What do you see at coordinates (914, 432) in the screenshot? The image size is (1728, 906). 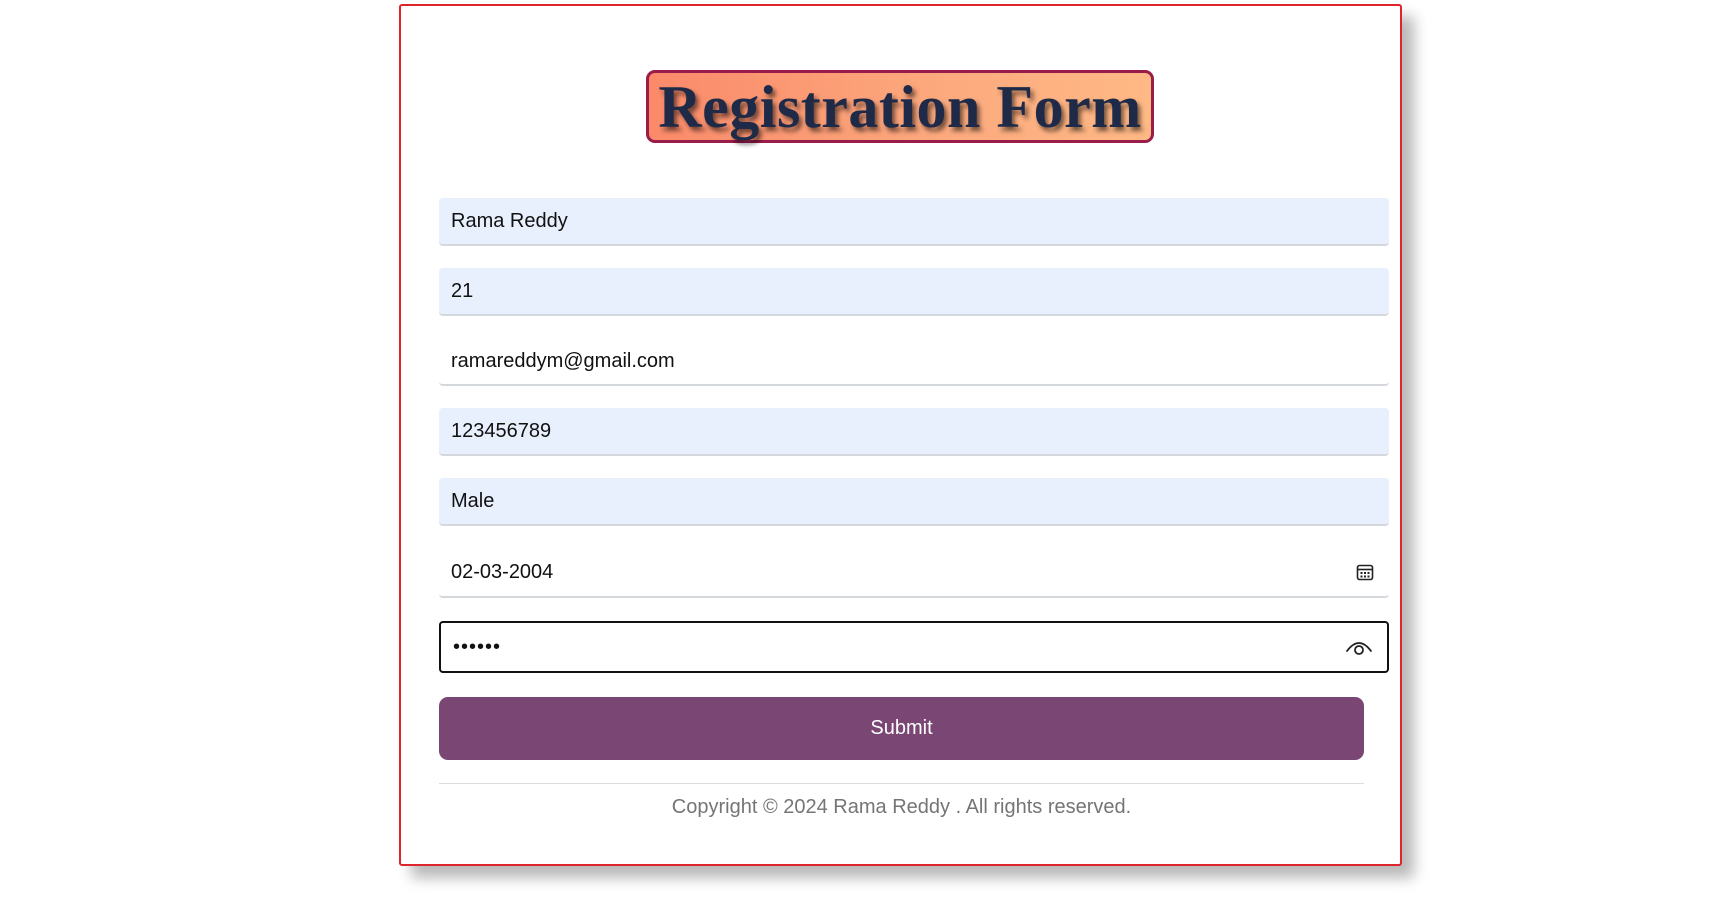 I see `phone-input: 123456789` at bounding box center [914, 432].